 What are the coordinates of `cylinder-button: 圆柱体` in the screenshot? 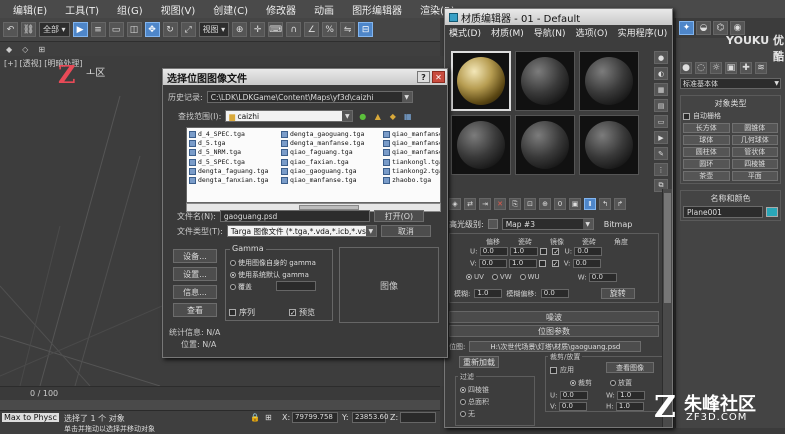 It's located at (706, 152).